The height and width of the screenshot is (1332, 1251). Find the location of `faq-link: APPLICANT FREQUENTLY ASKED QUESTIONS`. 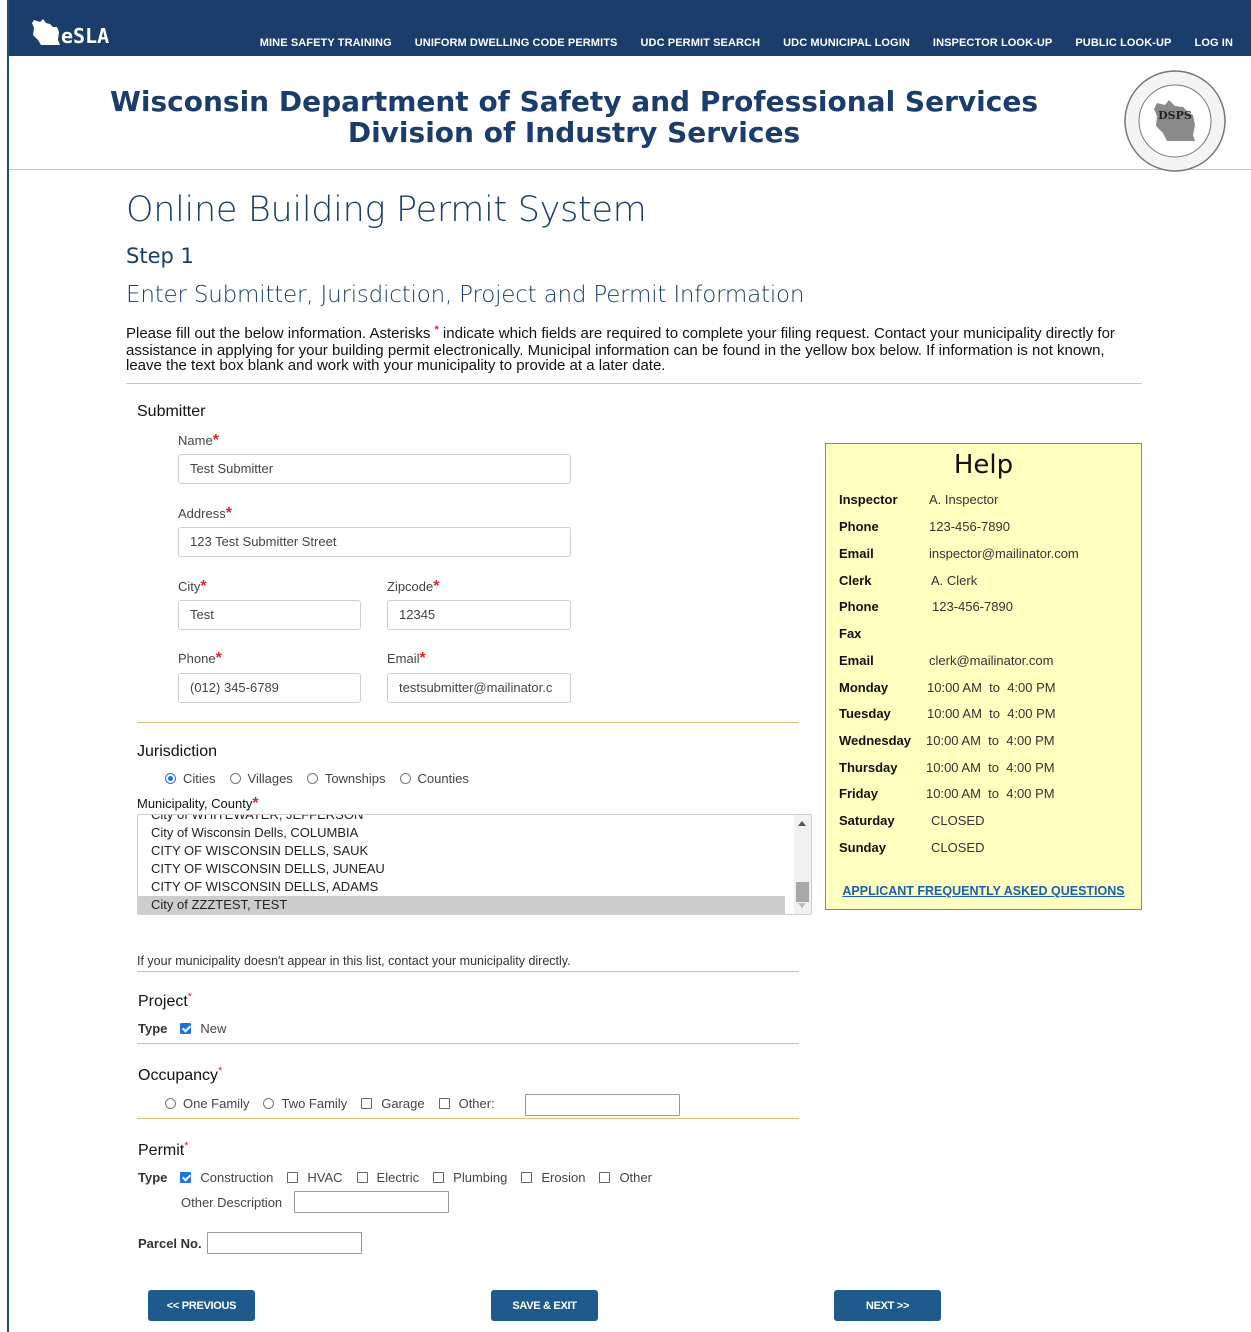

faq-link: APPLICANT FREQUENTLY ASKED QUESTIONS is located at coordinates (983, 891).